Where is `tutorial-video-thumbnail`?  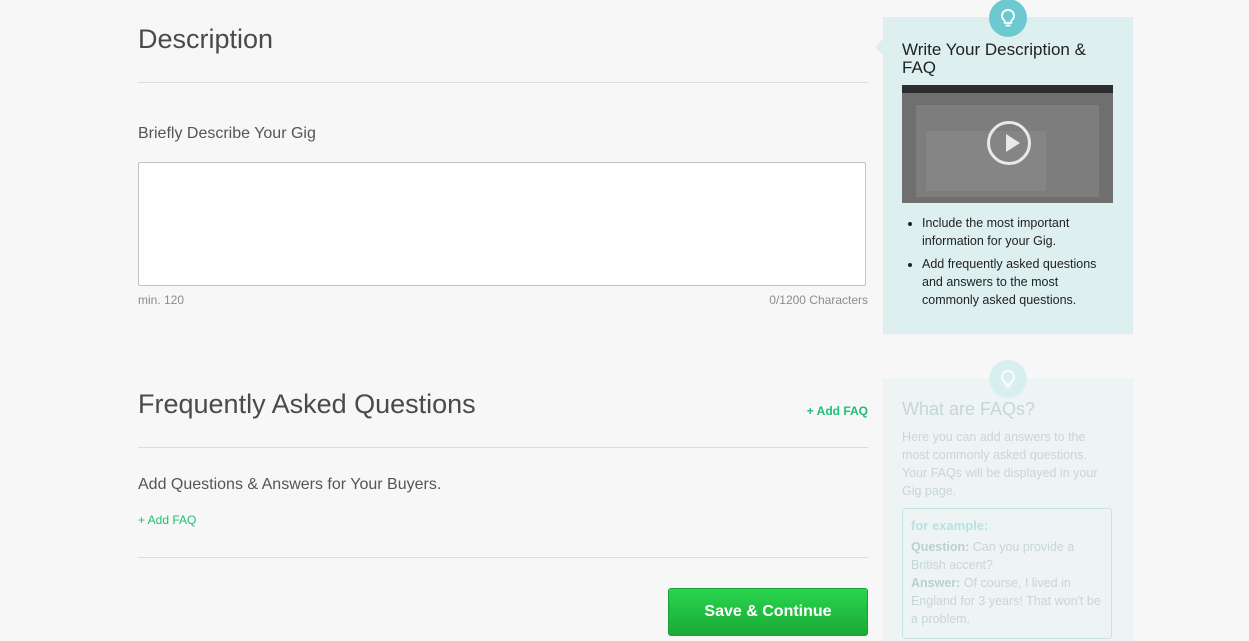 tutorial-video-thumbnail is located at coordinates (1007, 144).